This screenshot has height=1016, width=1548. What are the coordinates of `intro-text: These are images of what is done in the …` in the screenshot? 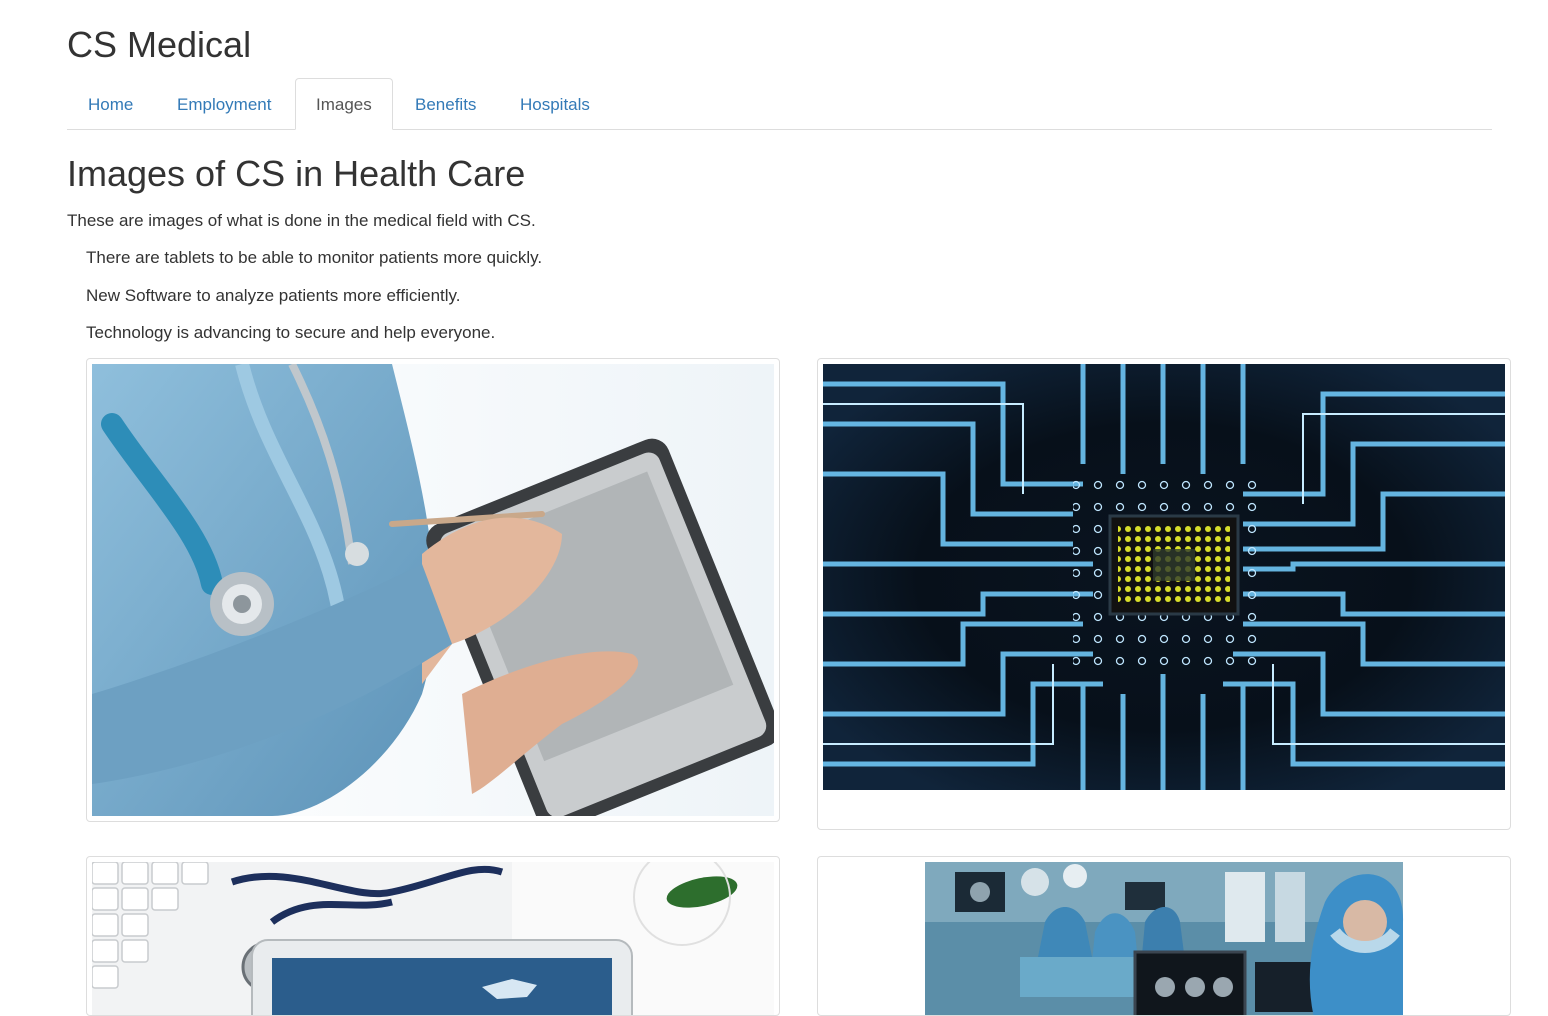 It's located at (301, 220).